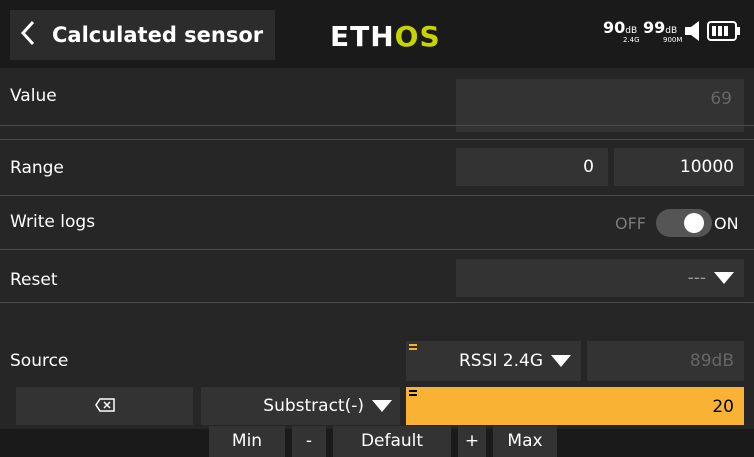  I want to click on rssi-900m-indicator: 99dB 900M, so click(663, 31).